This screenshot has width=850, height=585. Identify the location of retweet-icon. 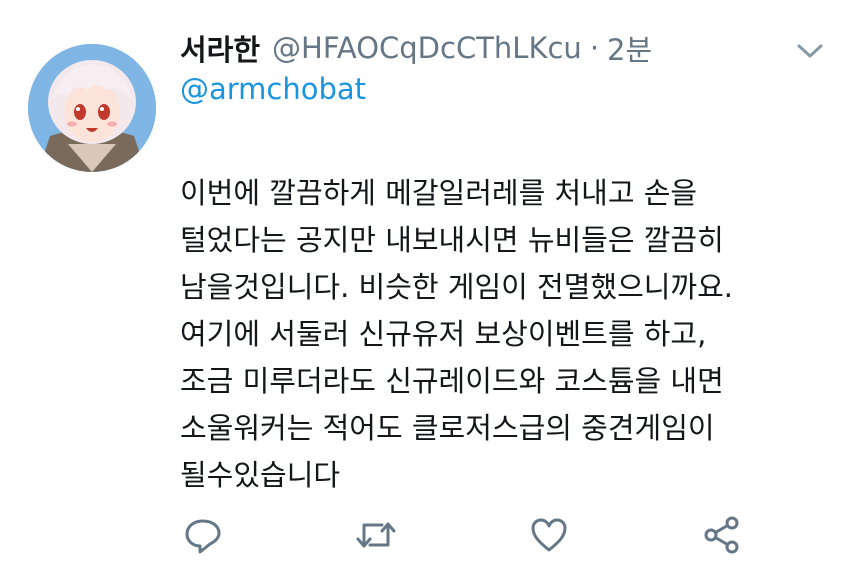
(376, 535).